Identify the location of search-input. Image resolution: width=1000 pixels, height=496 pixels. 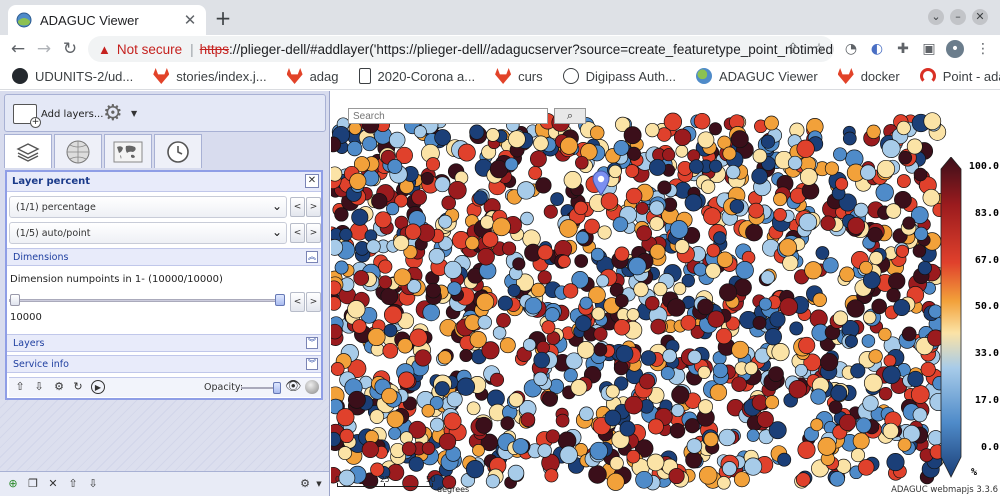
(448, 116).